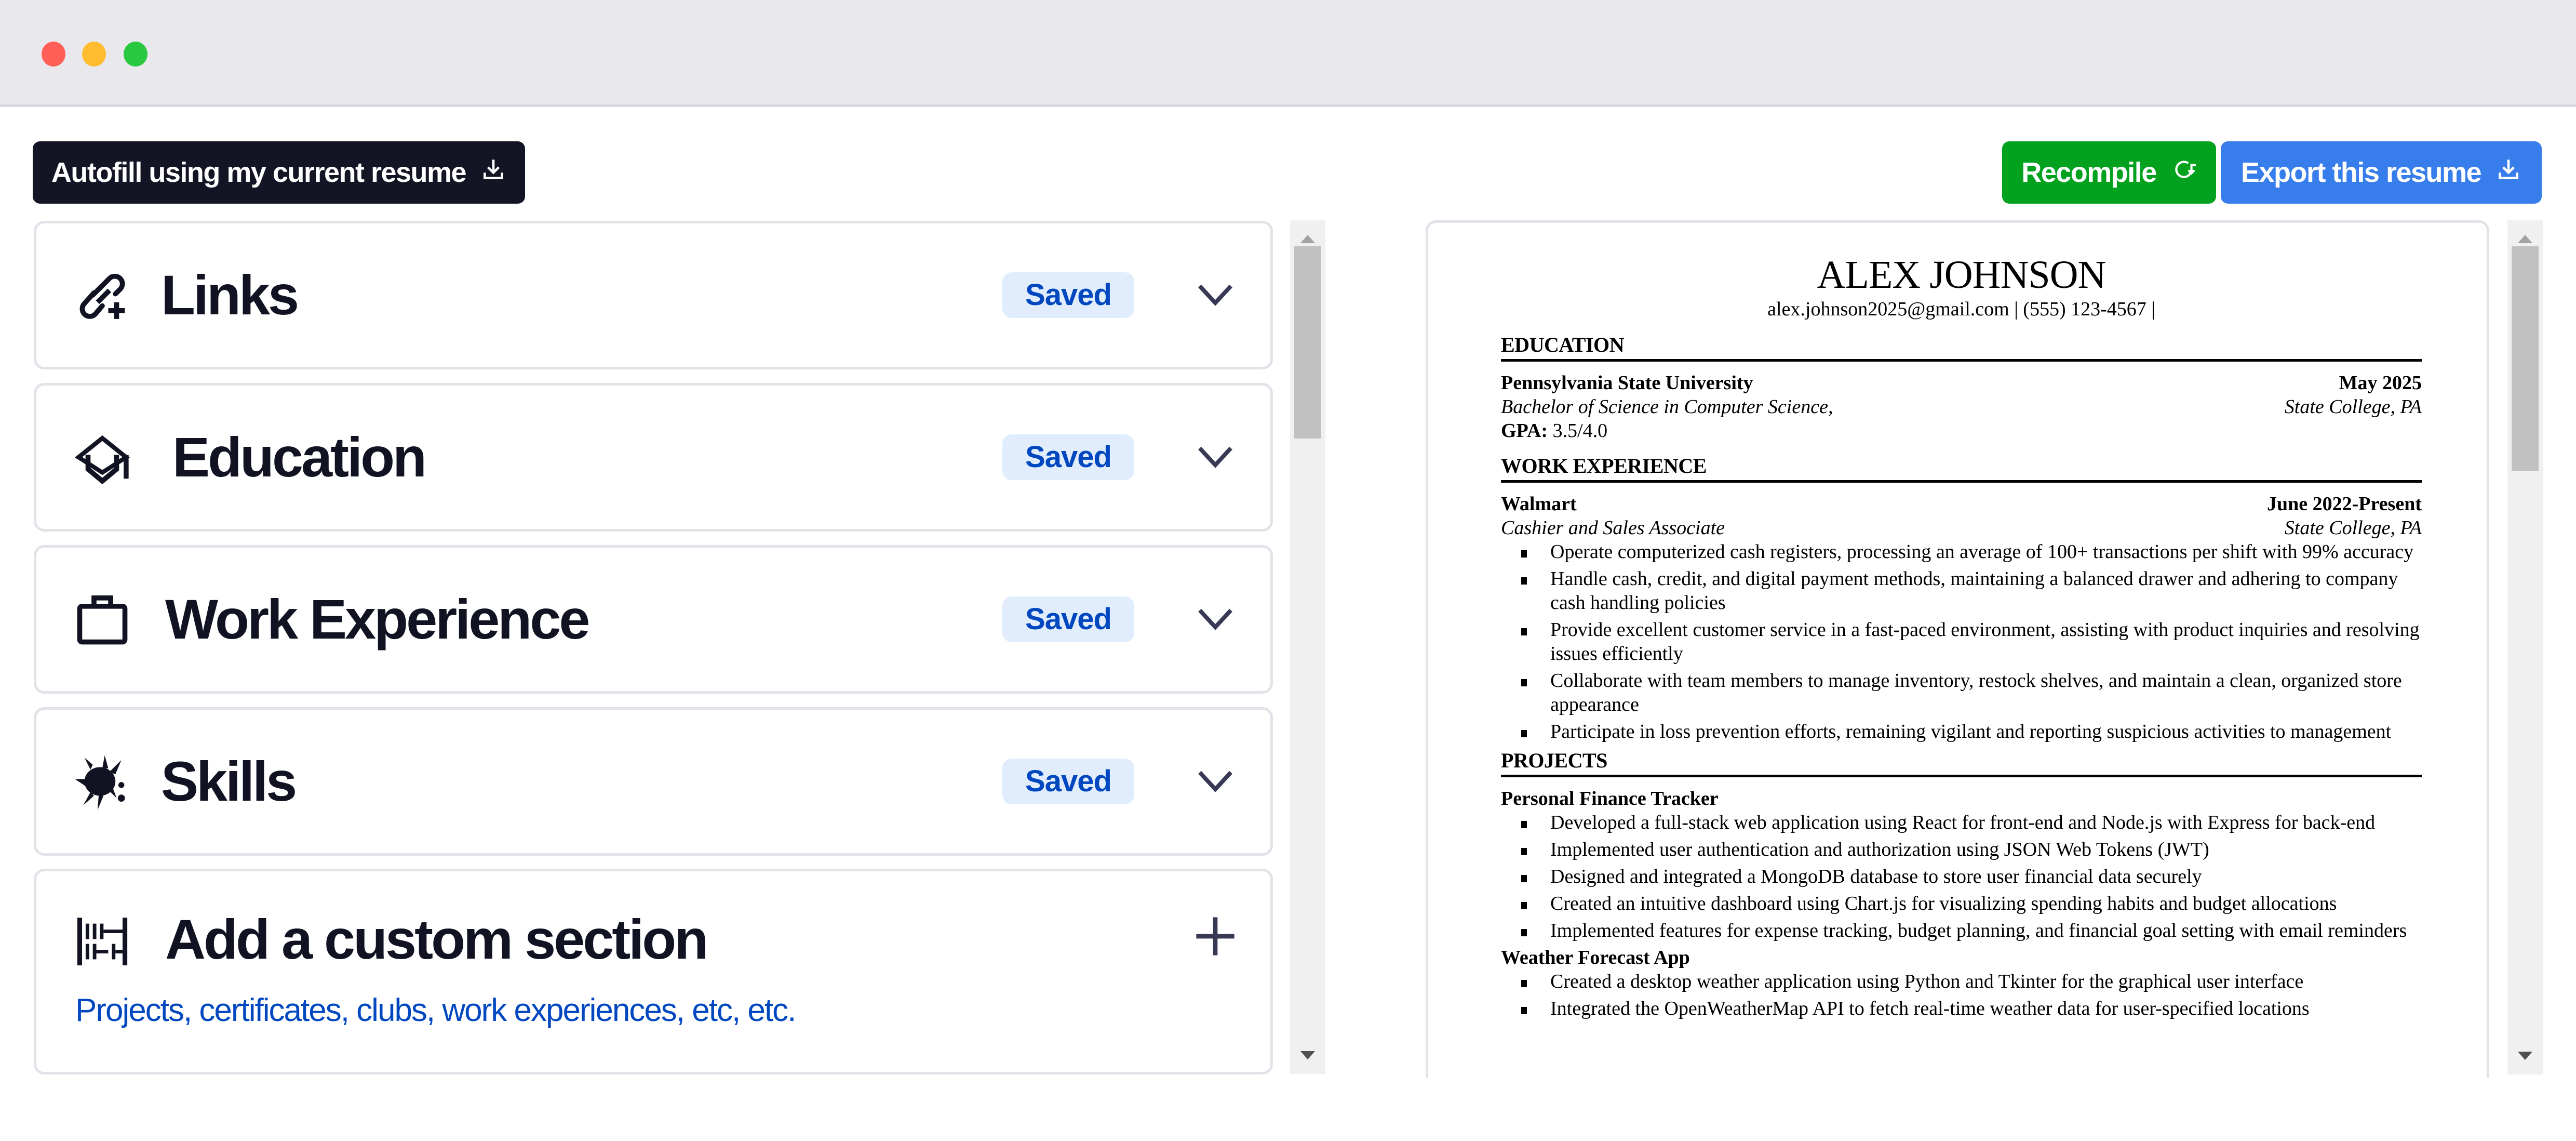 This screenshot has height=1141, width=2576. What do you see at coordinates (1667, 407) in the screenshot?
I see `resume-degree: Bachelor of Science in Computer Science,` at bounding box center [1667, 407].